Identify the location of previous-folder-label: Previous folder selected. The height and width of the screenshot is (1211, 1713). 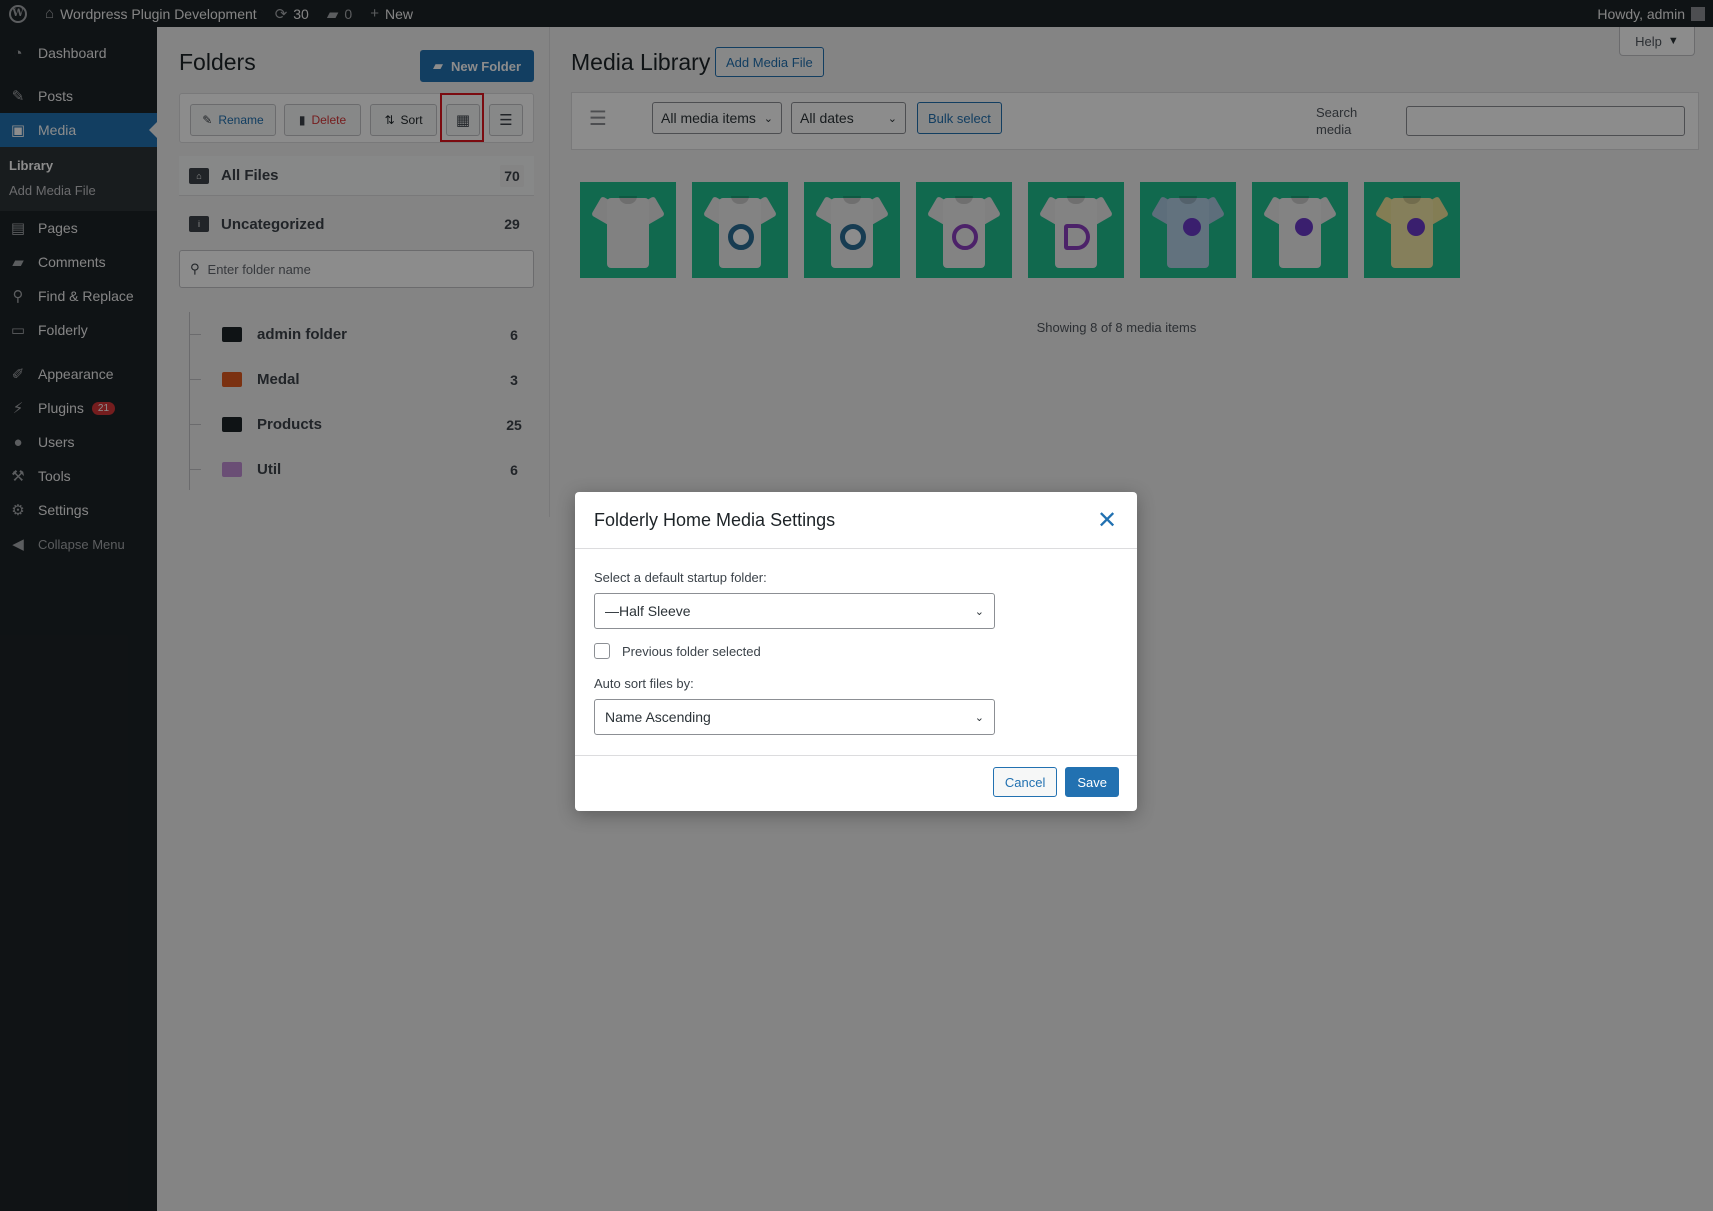
(691, 651).